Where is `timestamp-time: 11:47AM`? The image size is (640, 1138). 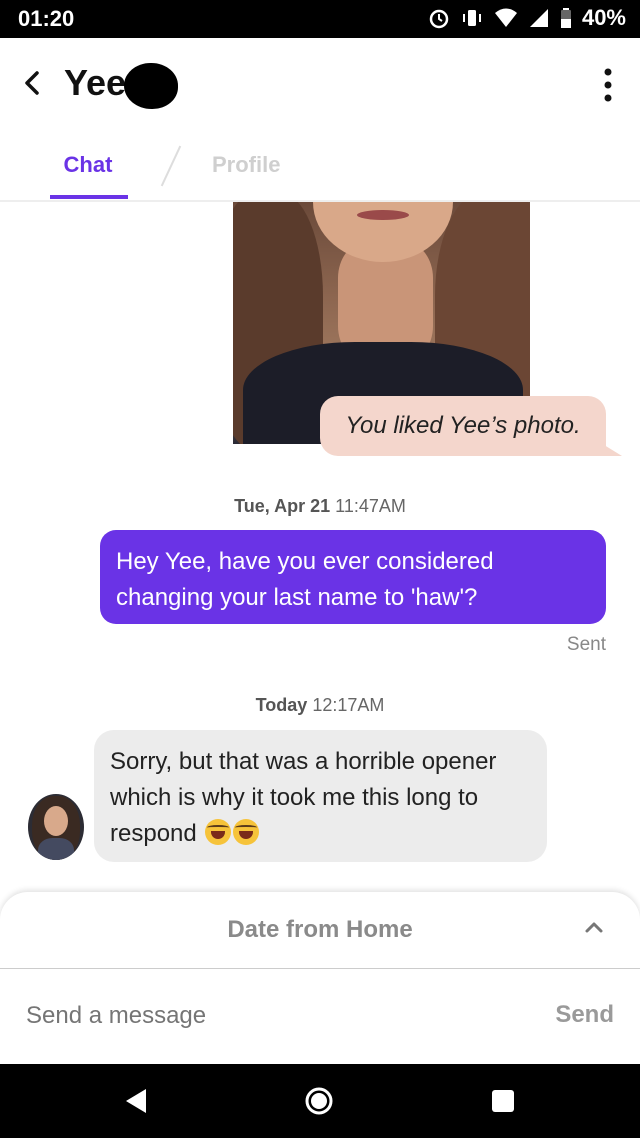
timestamp-time: 11:47AM is located at coordinates (370, 506).